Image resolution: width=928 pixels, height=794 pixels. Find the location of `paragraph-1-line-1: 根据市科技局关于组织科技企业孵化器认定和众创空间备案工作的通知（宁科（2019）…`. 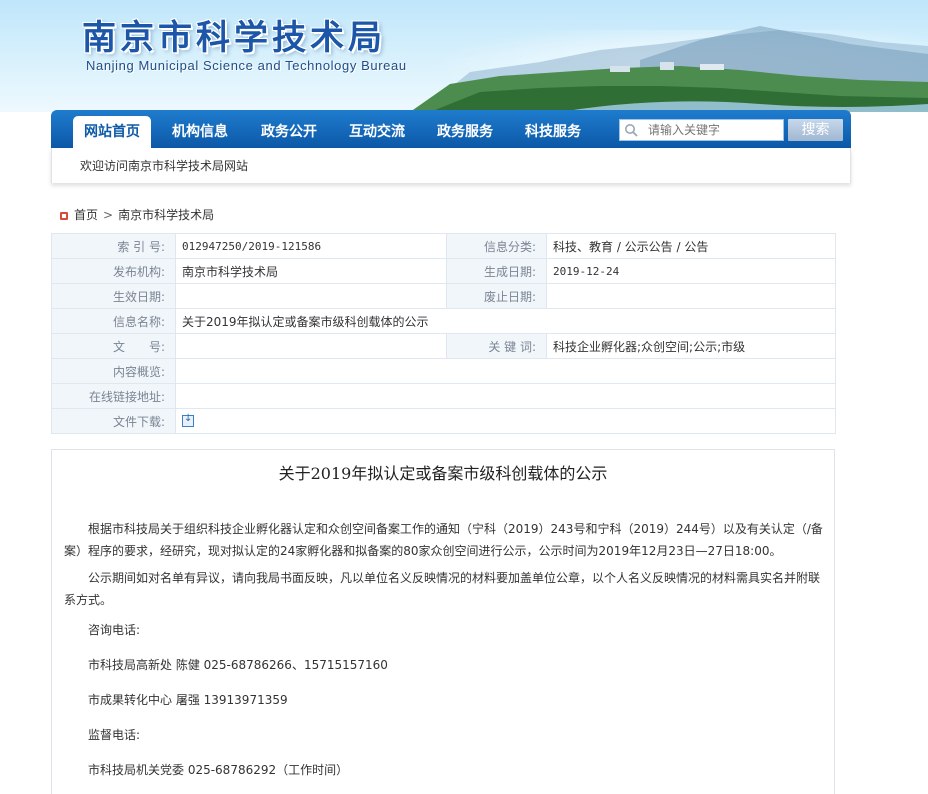

paragraph-1-line-1: 根据市科技局关于组织科技企业孵化器认定和众创空间备案工作的通知（宁科（2019）… is located at coordinates (455, 529).